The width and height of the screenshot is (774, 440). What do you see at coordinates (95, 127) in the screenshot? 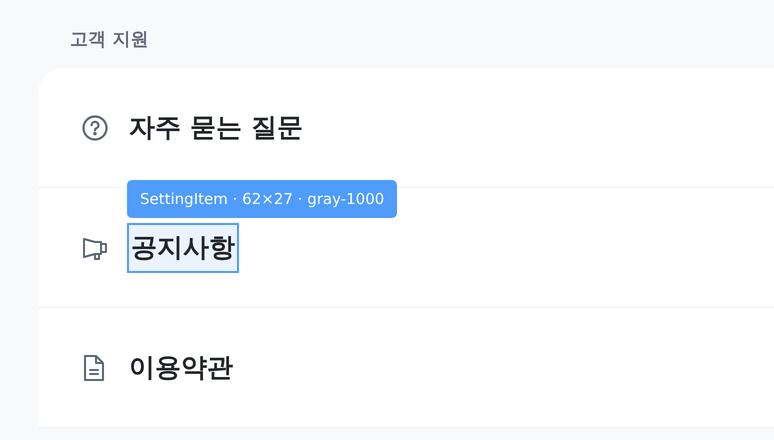
I see `help-icon` at bounding box center [95, 127].